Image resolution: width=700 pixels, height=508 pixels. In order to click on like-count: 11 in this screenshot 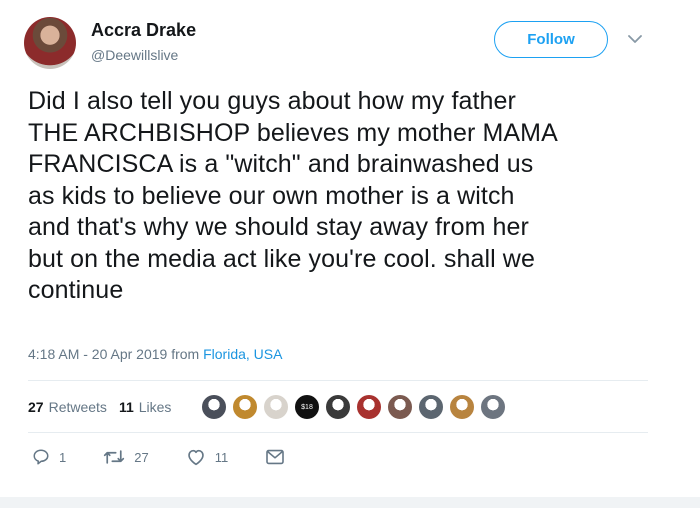, I will do `click(221, 457)`.